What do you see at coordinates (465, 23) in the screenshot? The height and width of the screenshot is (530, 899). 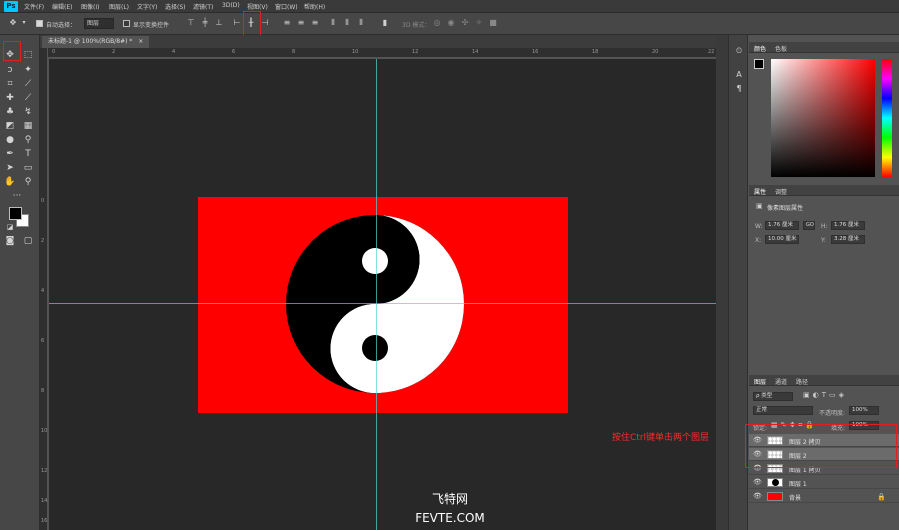 I see `drag-3d-icon: ✣` at bounding box center [465, 23].